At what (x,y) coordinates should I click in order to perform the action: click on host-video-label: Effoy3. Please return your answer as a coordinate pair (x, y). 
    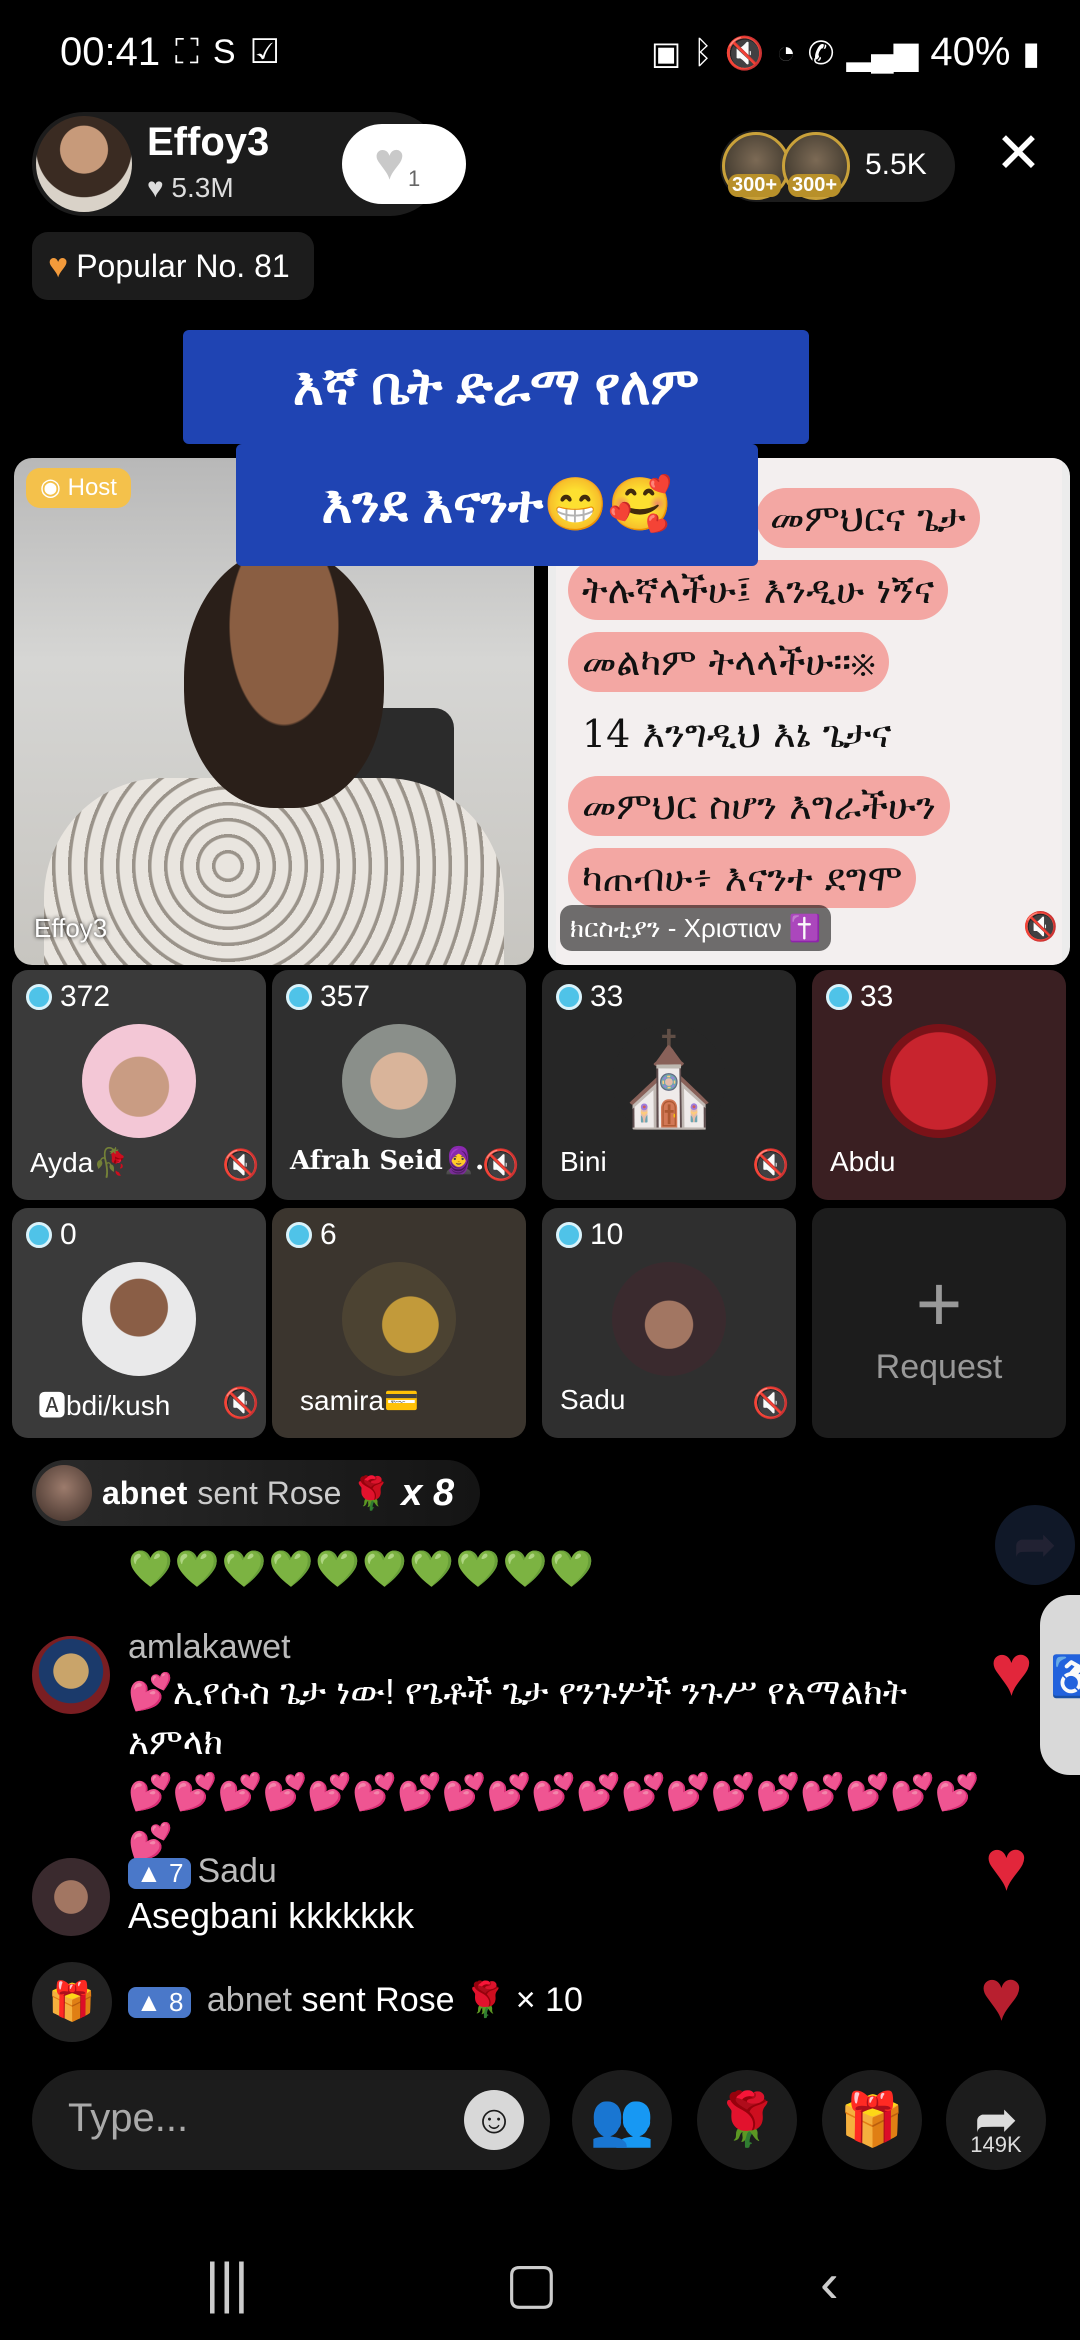
    Looking at the image, I should click on (71, 928).